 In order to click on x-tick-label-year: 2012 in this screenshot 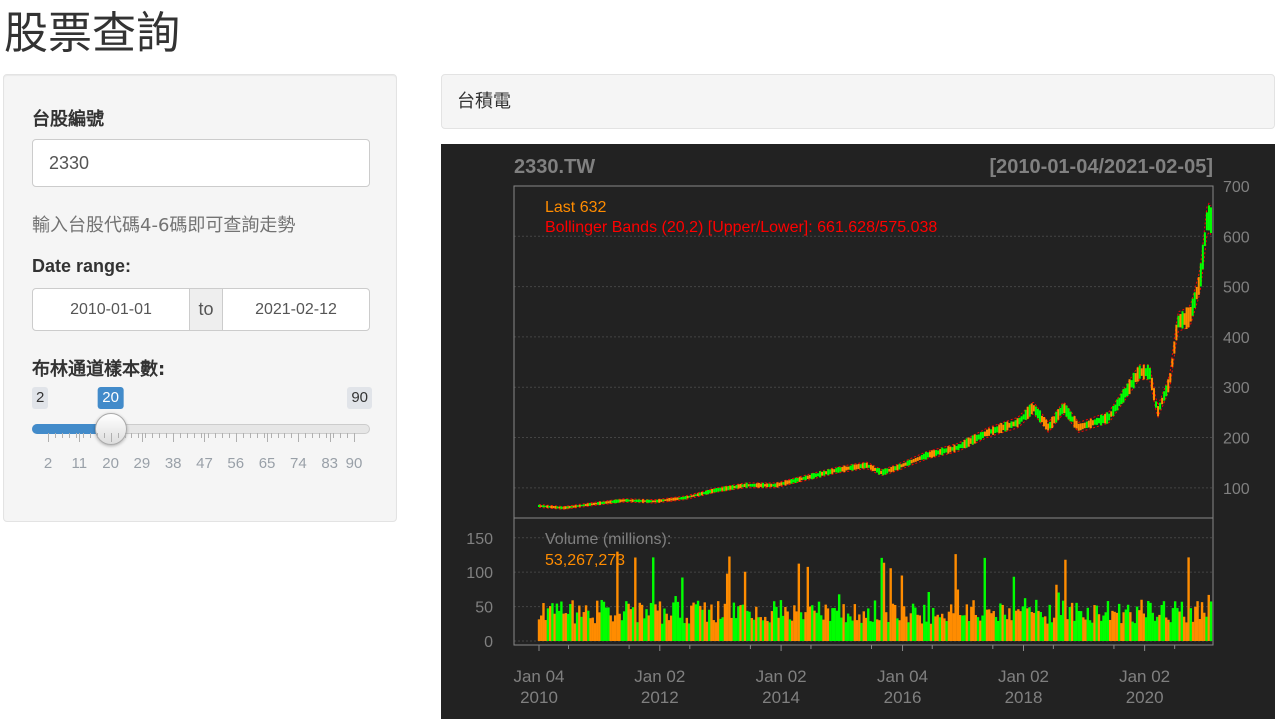, I will do `click(660, 697)`.